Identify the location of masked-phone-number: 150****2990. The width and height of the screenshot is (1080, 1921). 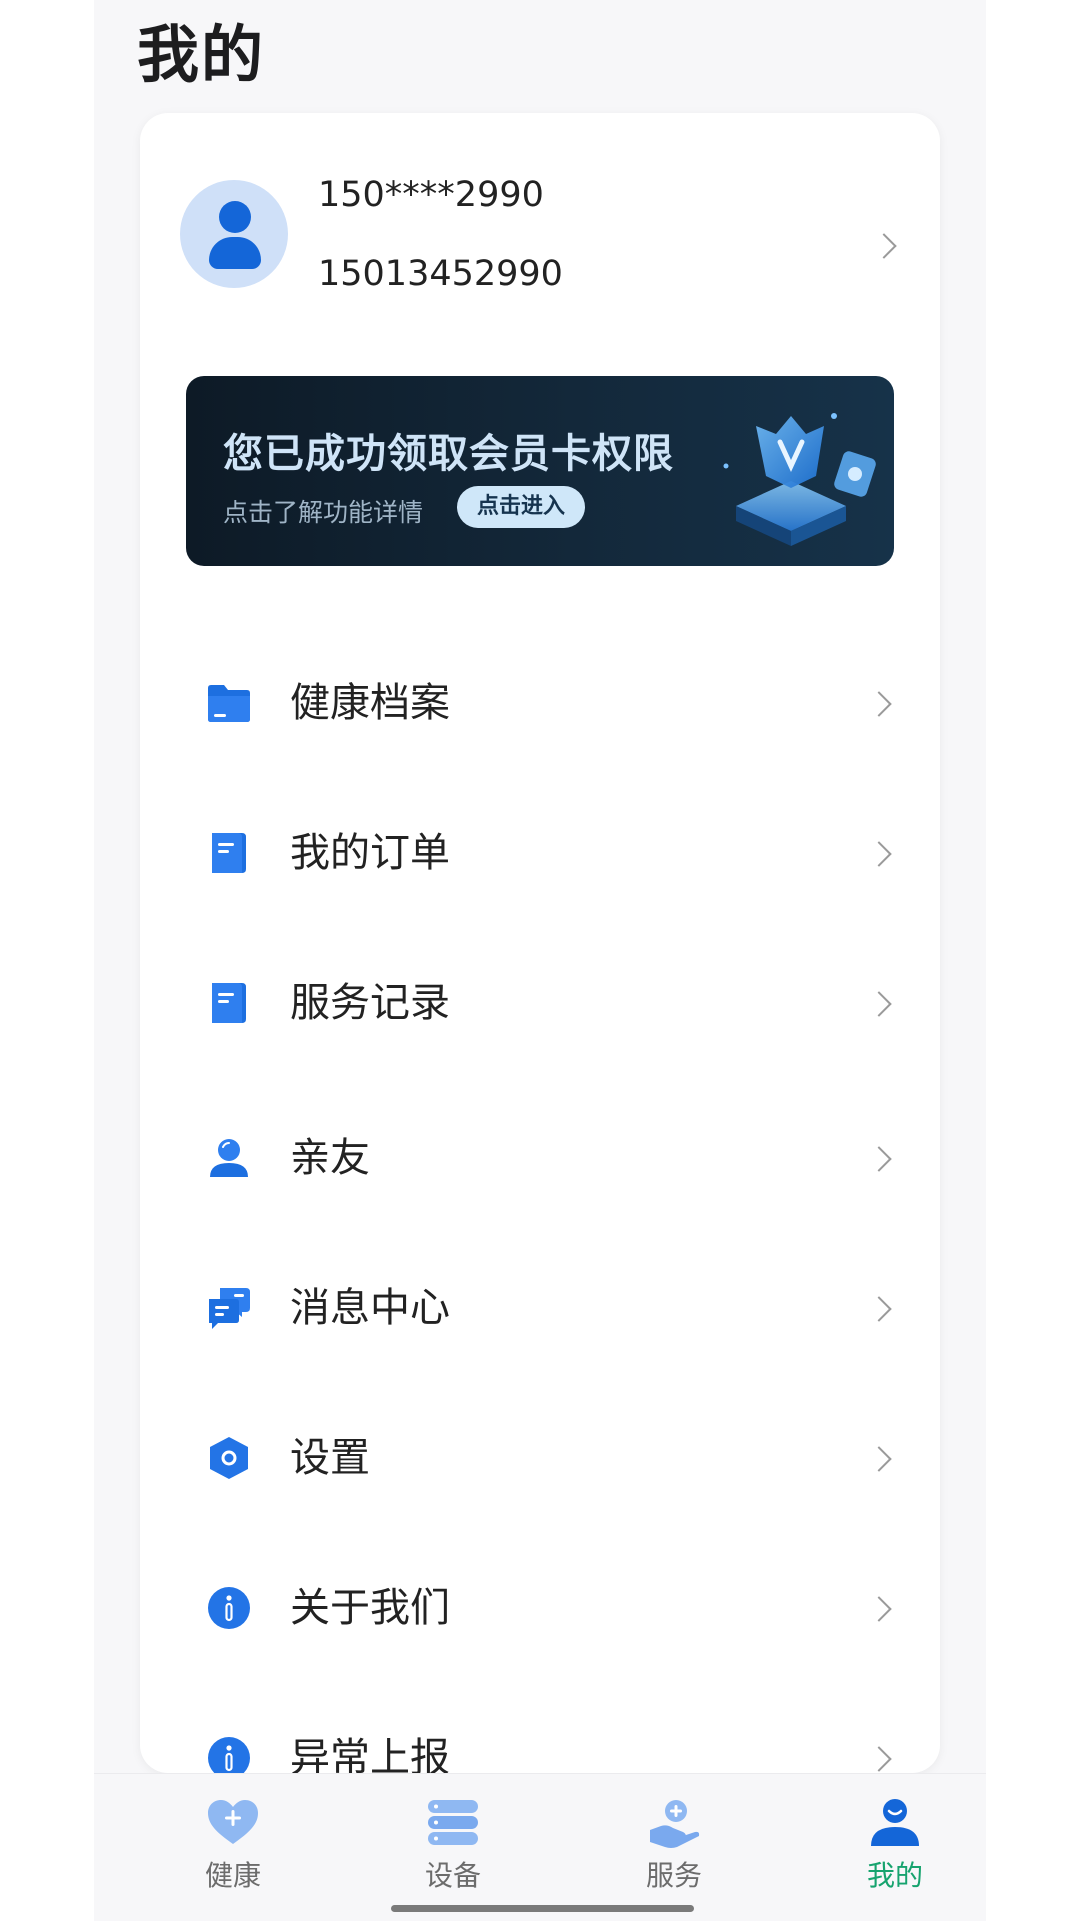
(431, 195).